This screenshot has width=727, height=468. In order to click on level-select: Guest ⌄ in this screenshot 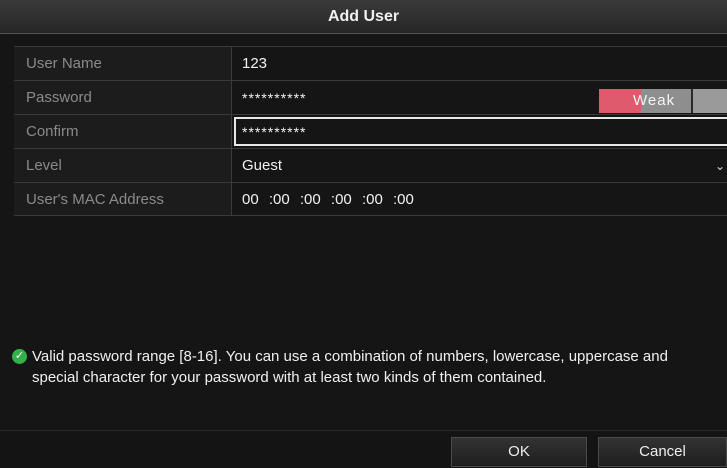, I will do `click(479, 165)`.